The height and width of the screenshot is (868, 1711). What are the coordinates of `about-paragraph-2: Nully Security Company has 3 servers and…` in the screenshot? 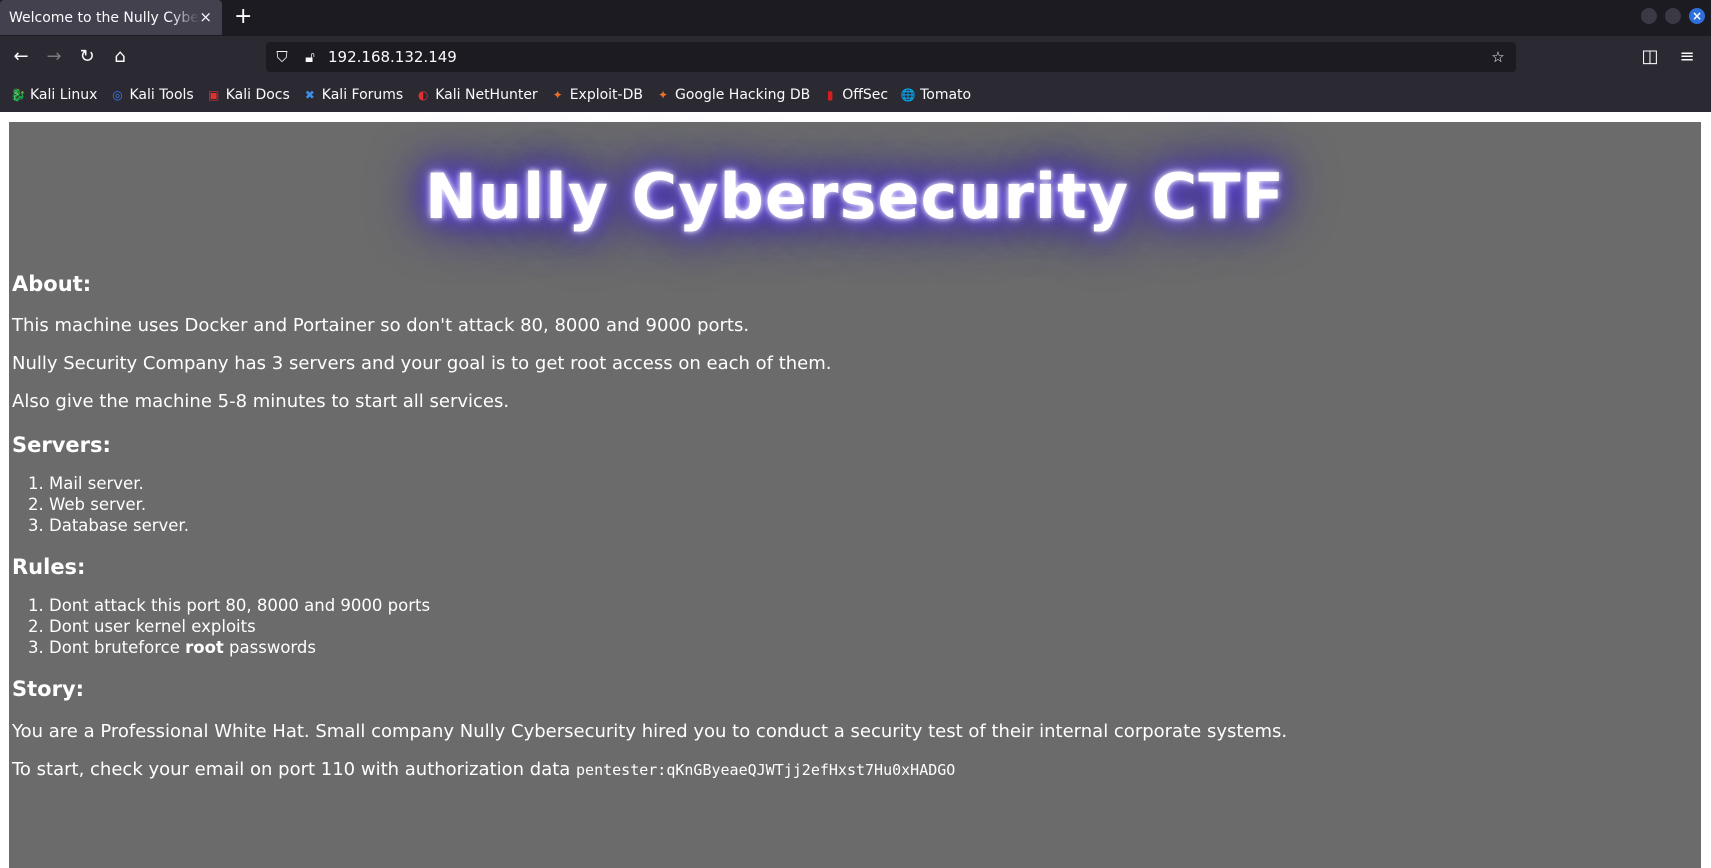 It's located at (422, 363).